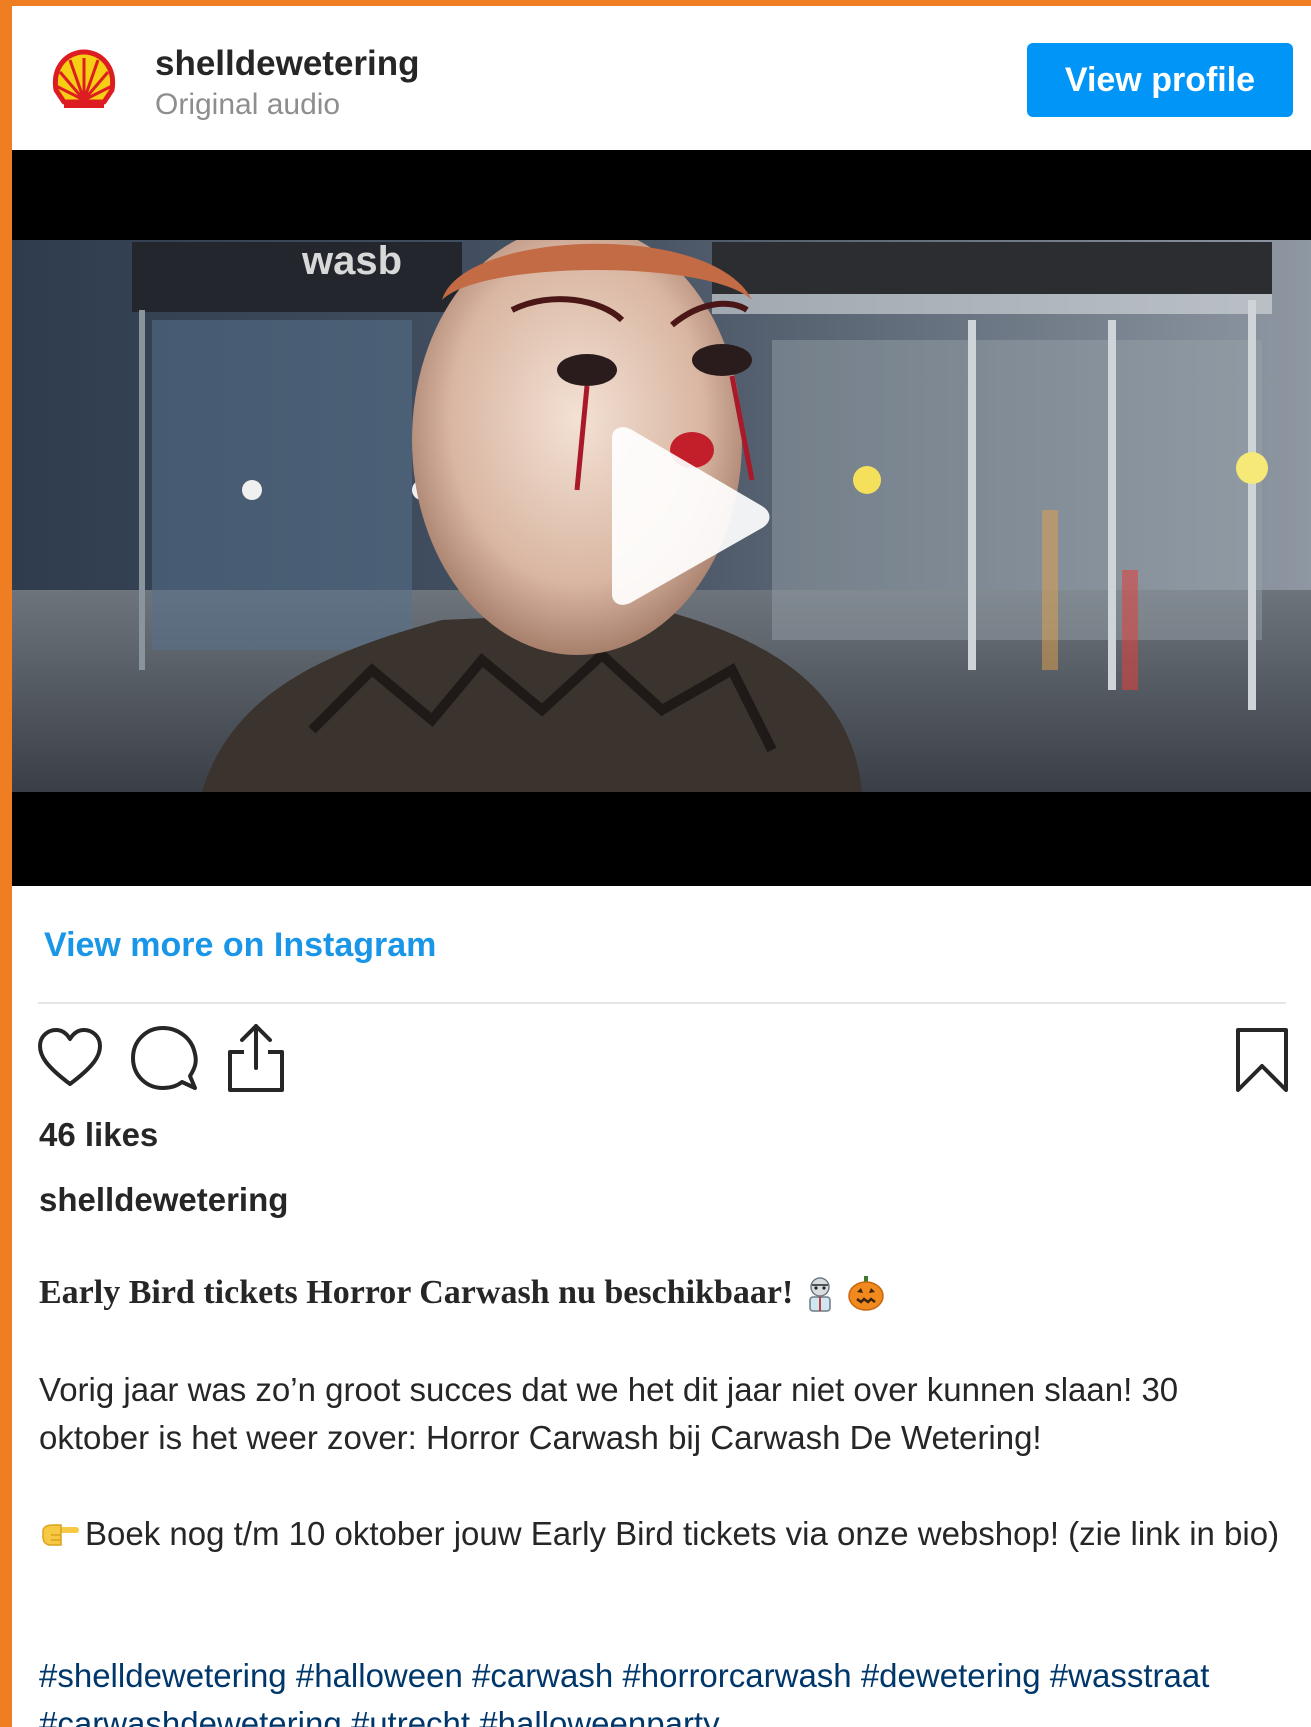 The height and width of the screenshot is (1727, 1311). What do you see at coordinates (1160, 80) in the screenshot?
I see `view-profile-button: View profile` at bounding box center [1160, 80].